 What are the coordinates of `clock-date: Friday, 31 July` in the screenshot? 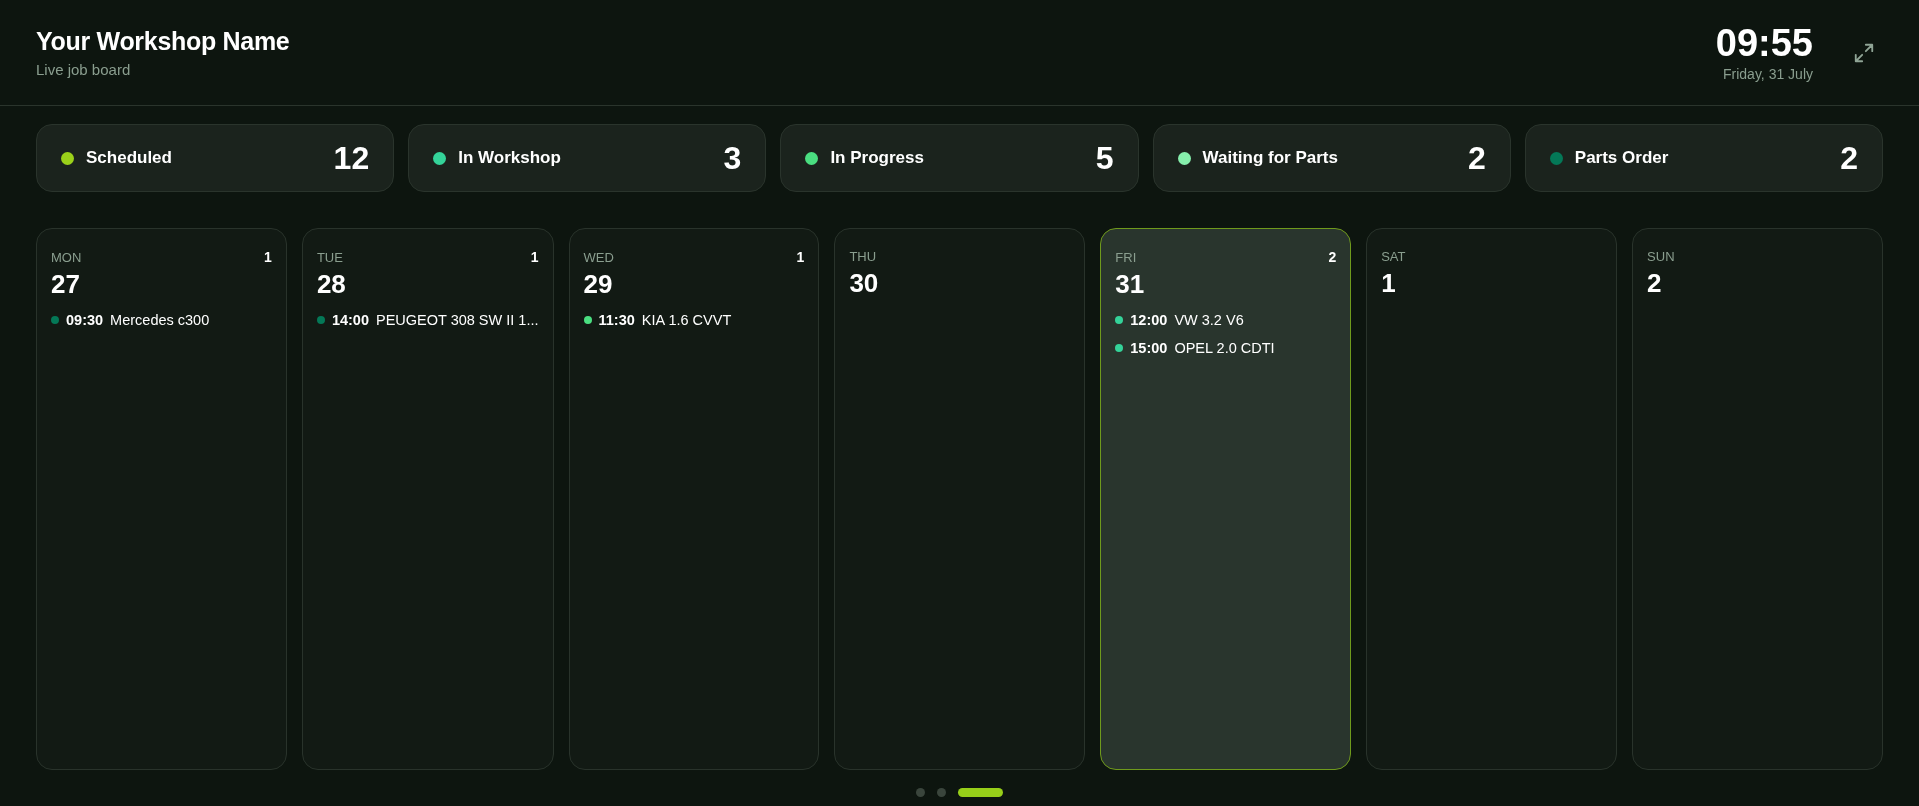 It's located at (1767, 73).